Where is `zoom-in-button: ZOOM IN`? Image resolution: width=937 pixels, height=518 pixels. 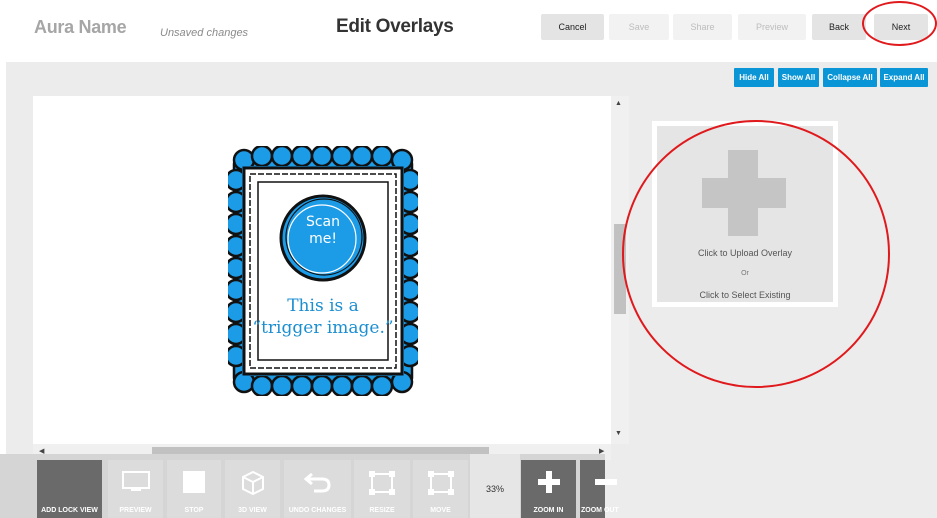 zoom-in-button: ZOOM IN is located at coordinates (548, 489).